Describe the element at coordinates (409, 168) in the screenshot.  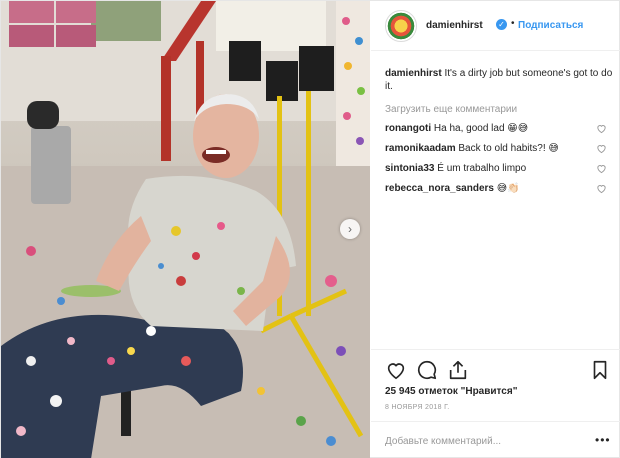
I see `comment-username: sintonia33` at that location.